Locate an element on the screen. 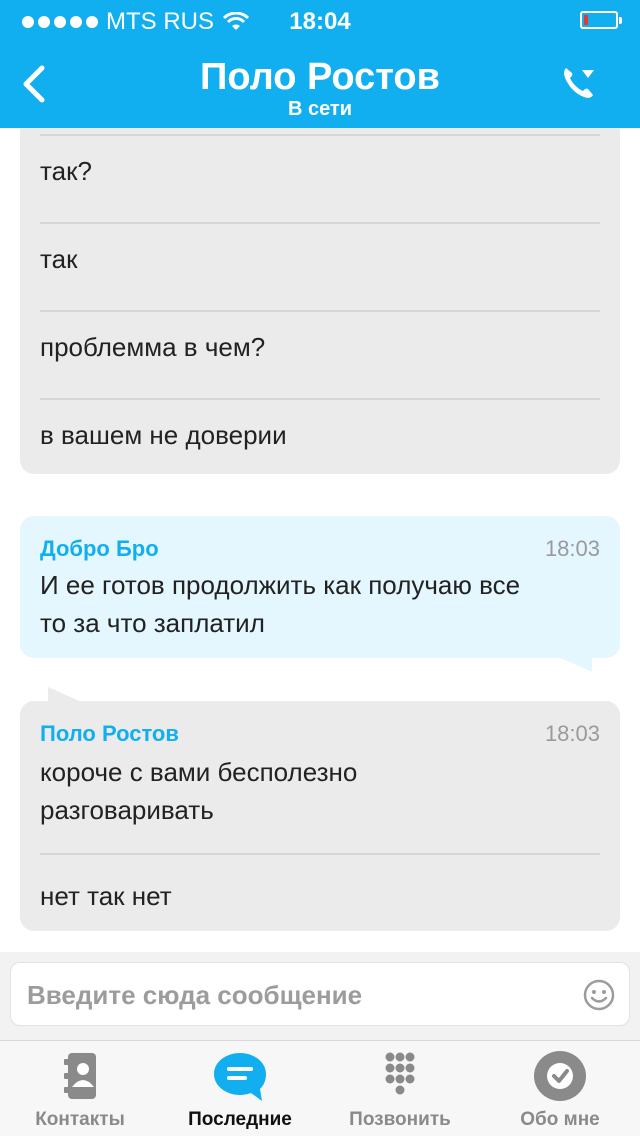  message-text: разговаривать is located at coordinates (127, 810).